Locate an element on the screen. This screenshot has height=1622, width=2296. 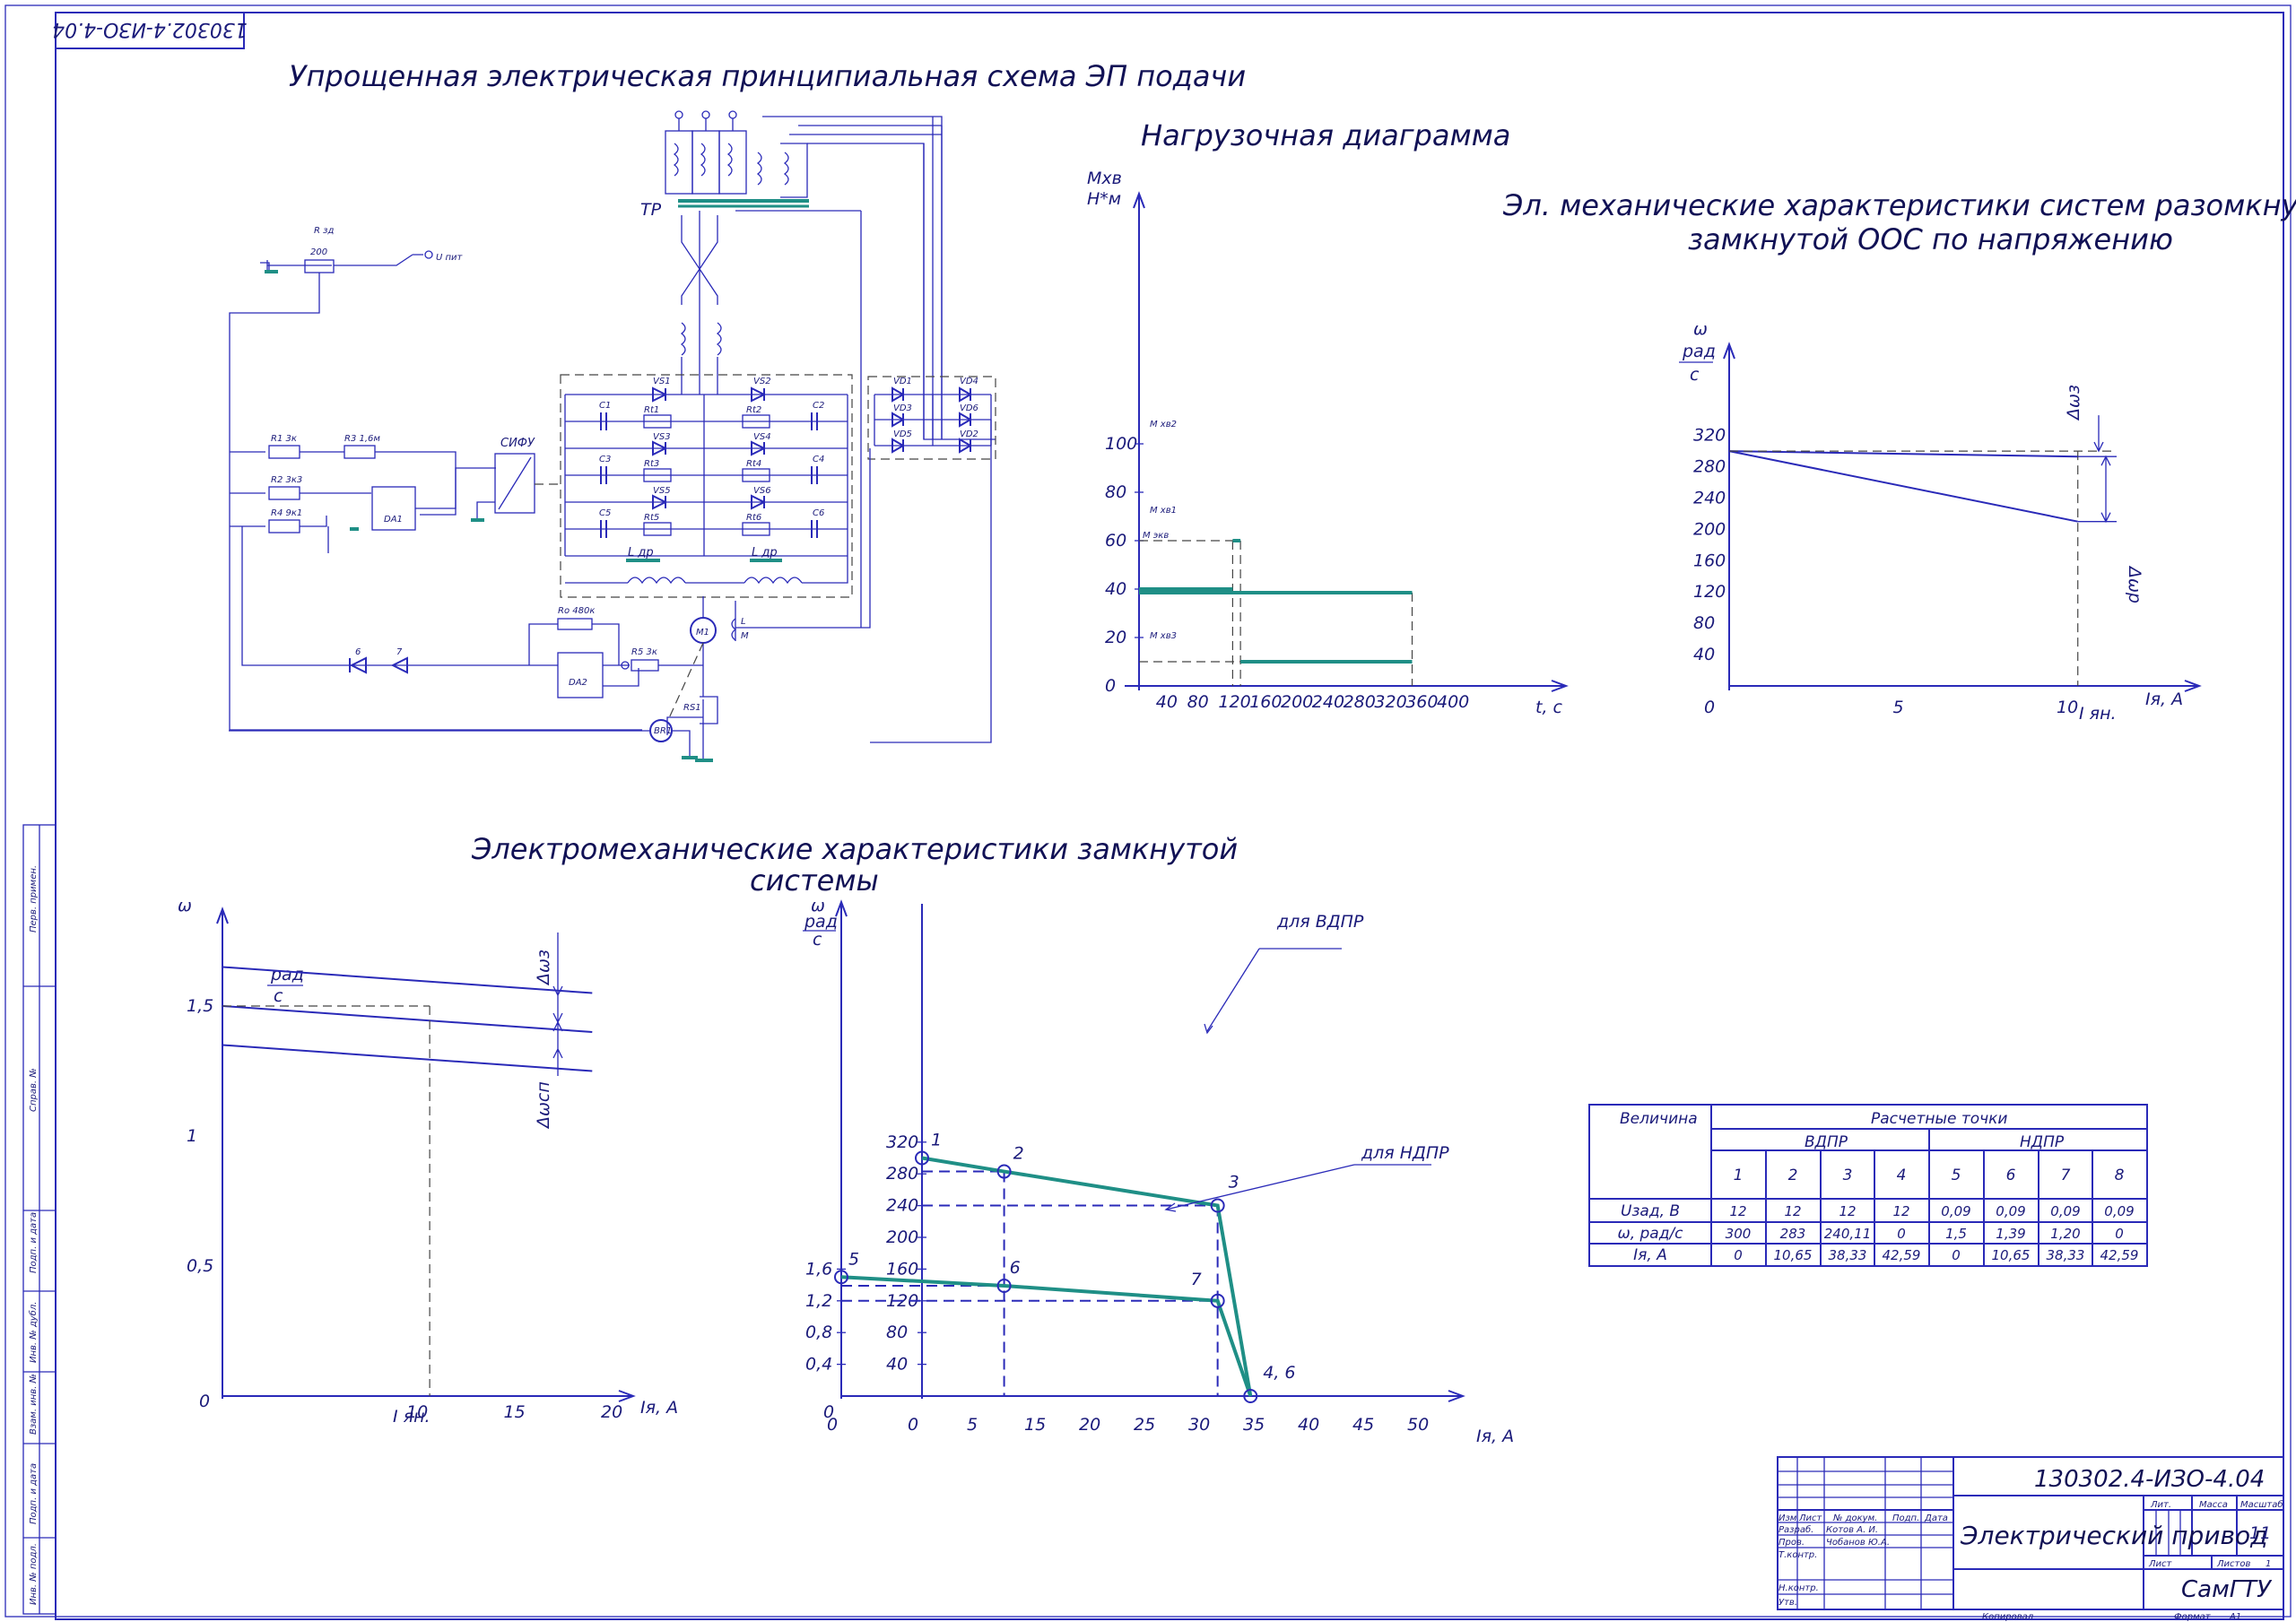
left-series-line is located at coordinates (407, 1019).